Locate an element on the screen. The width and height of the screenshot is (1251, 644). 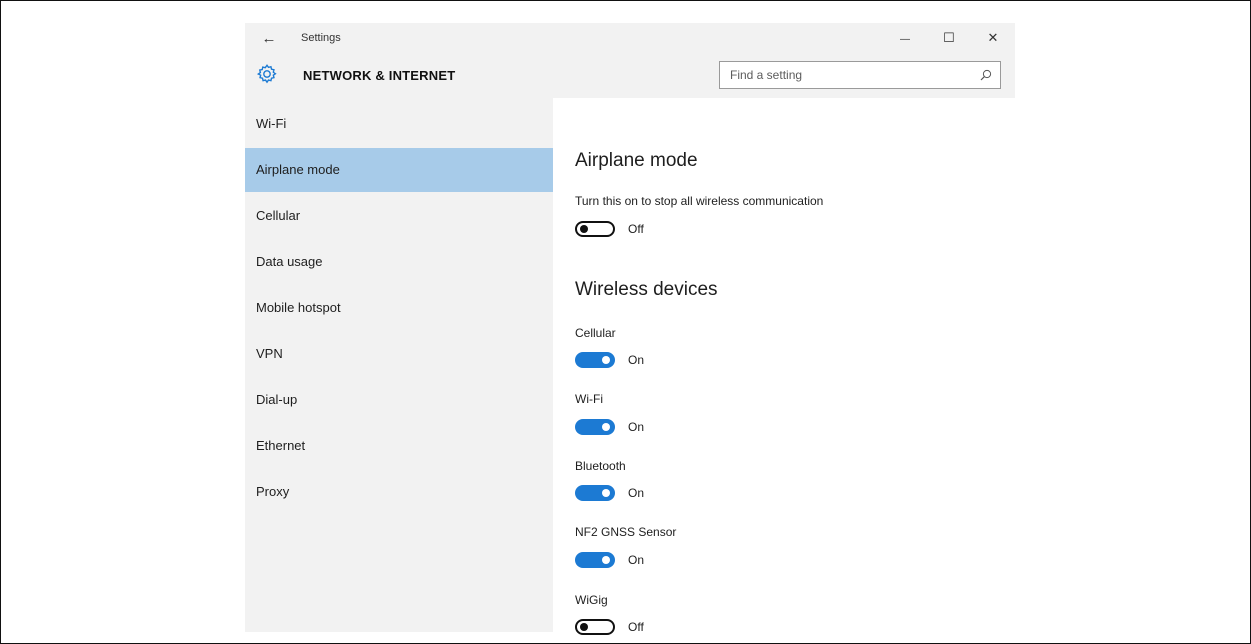
sidebar-item-label: Ethernet is located at coordinates (281, 445).